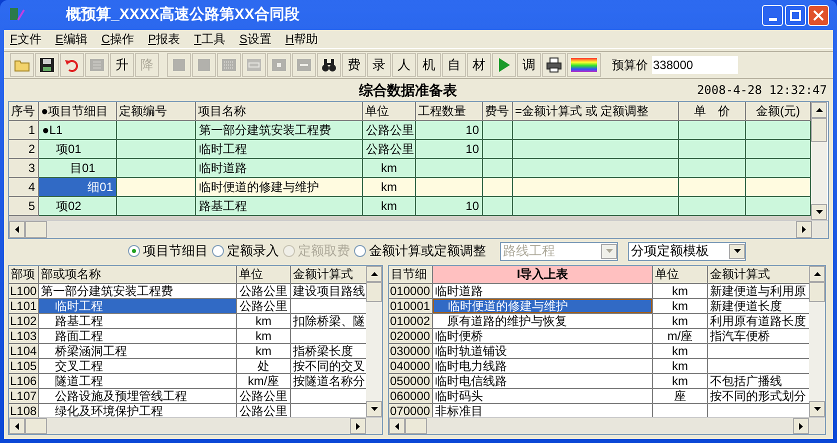 This screenshot has width=837, height=443. Describe the element at coordinates (449, 111) in the screenshot. I see `column-header: 工程数量` at that location.